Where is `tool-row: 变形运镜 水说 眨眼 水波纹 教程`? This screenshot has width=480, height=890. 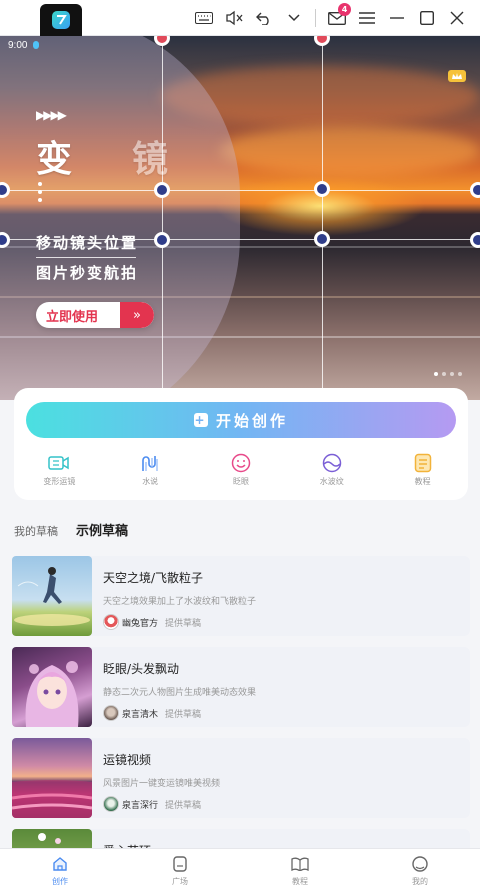
tool-row: 变形运镜 水说 眨眼 水波纹 教程 is located at coordinates (241, 472).